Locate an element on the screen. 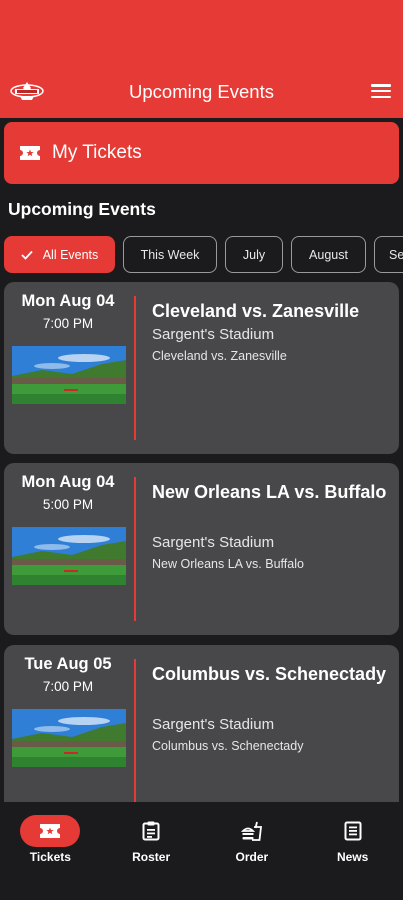 This screenshot has width=403, height=900. event-time: 5:00 PM is located at coordinates (68, 504).